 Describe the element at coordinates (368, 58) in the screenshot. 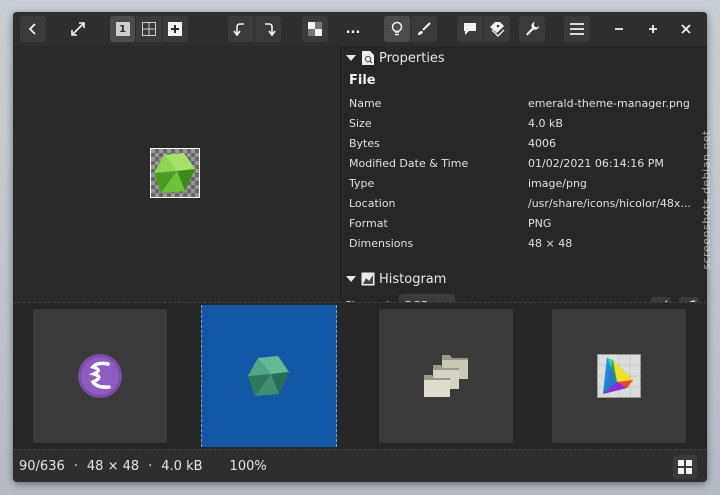

I see `document-search-icon` at that location.